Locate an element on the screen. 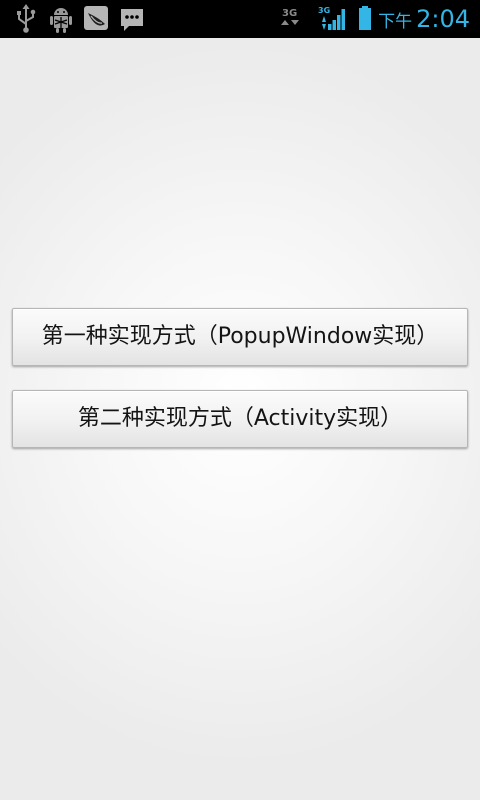  popupwindow-button: 第一种实现方式（PopupWindow实现） is located at coordinates (240, 337).